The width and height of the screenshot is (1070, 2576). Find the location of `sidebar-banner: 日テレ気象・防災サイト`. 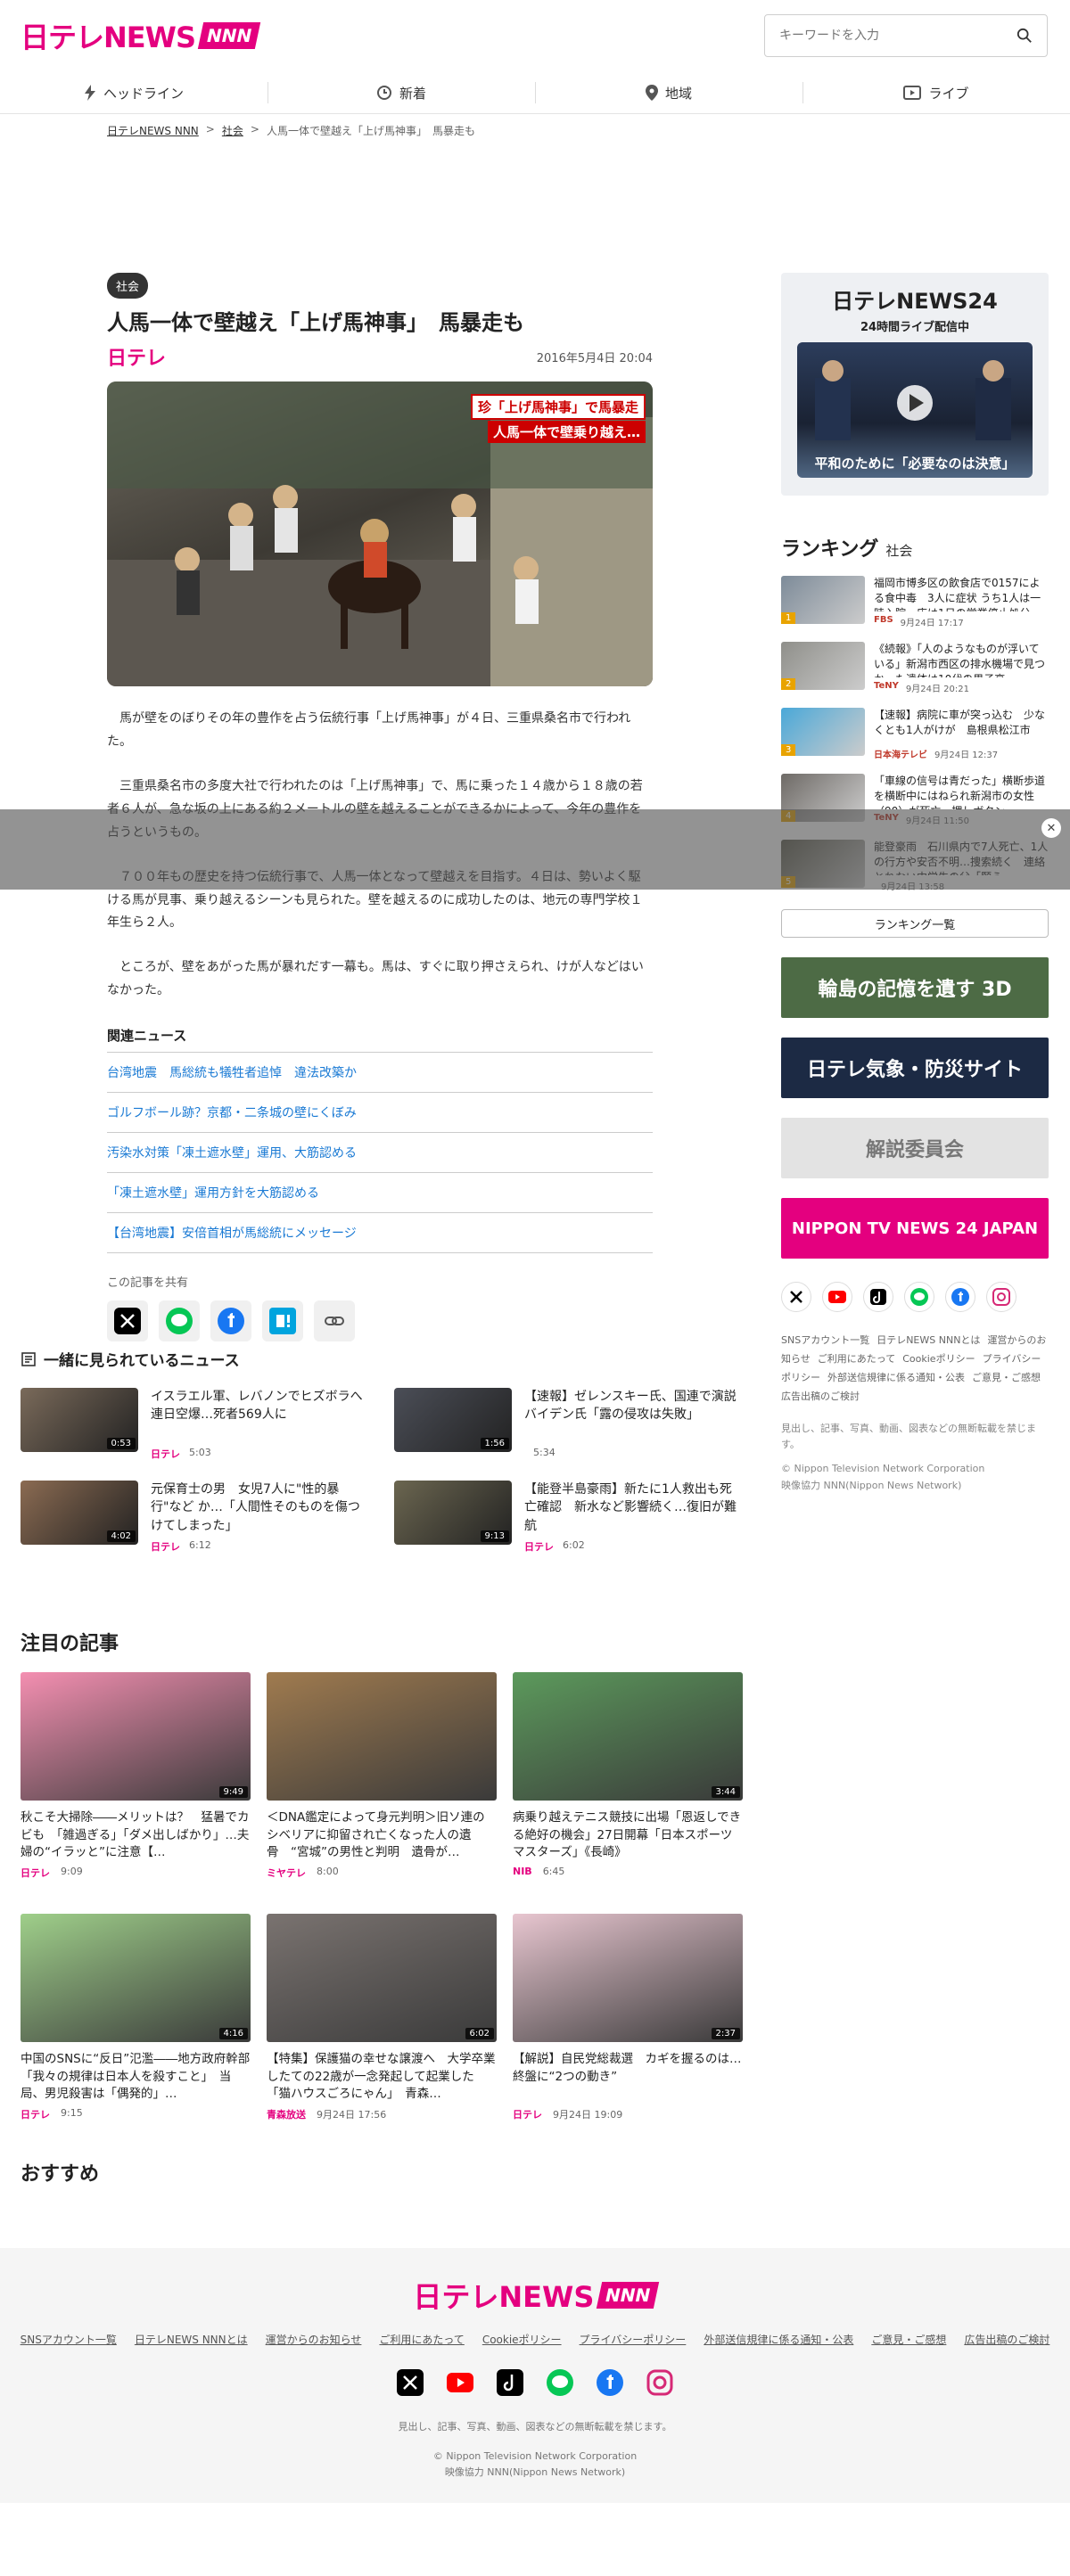

sidebar-banner: 日テレ気象・防災サイト is located at coordinates (915, 1068).